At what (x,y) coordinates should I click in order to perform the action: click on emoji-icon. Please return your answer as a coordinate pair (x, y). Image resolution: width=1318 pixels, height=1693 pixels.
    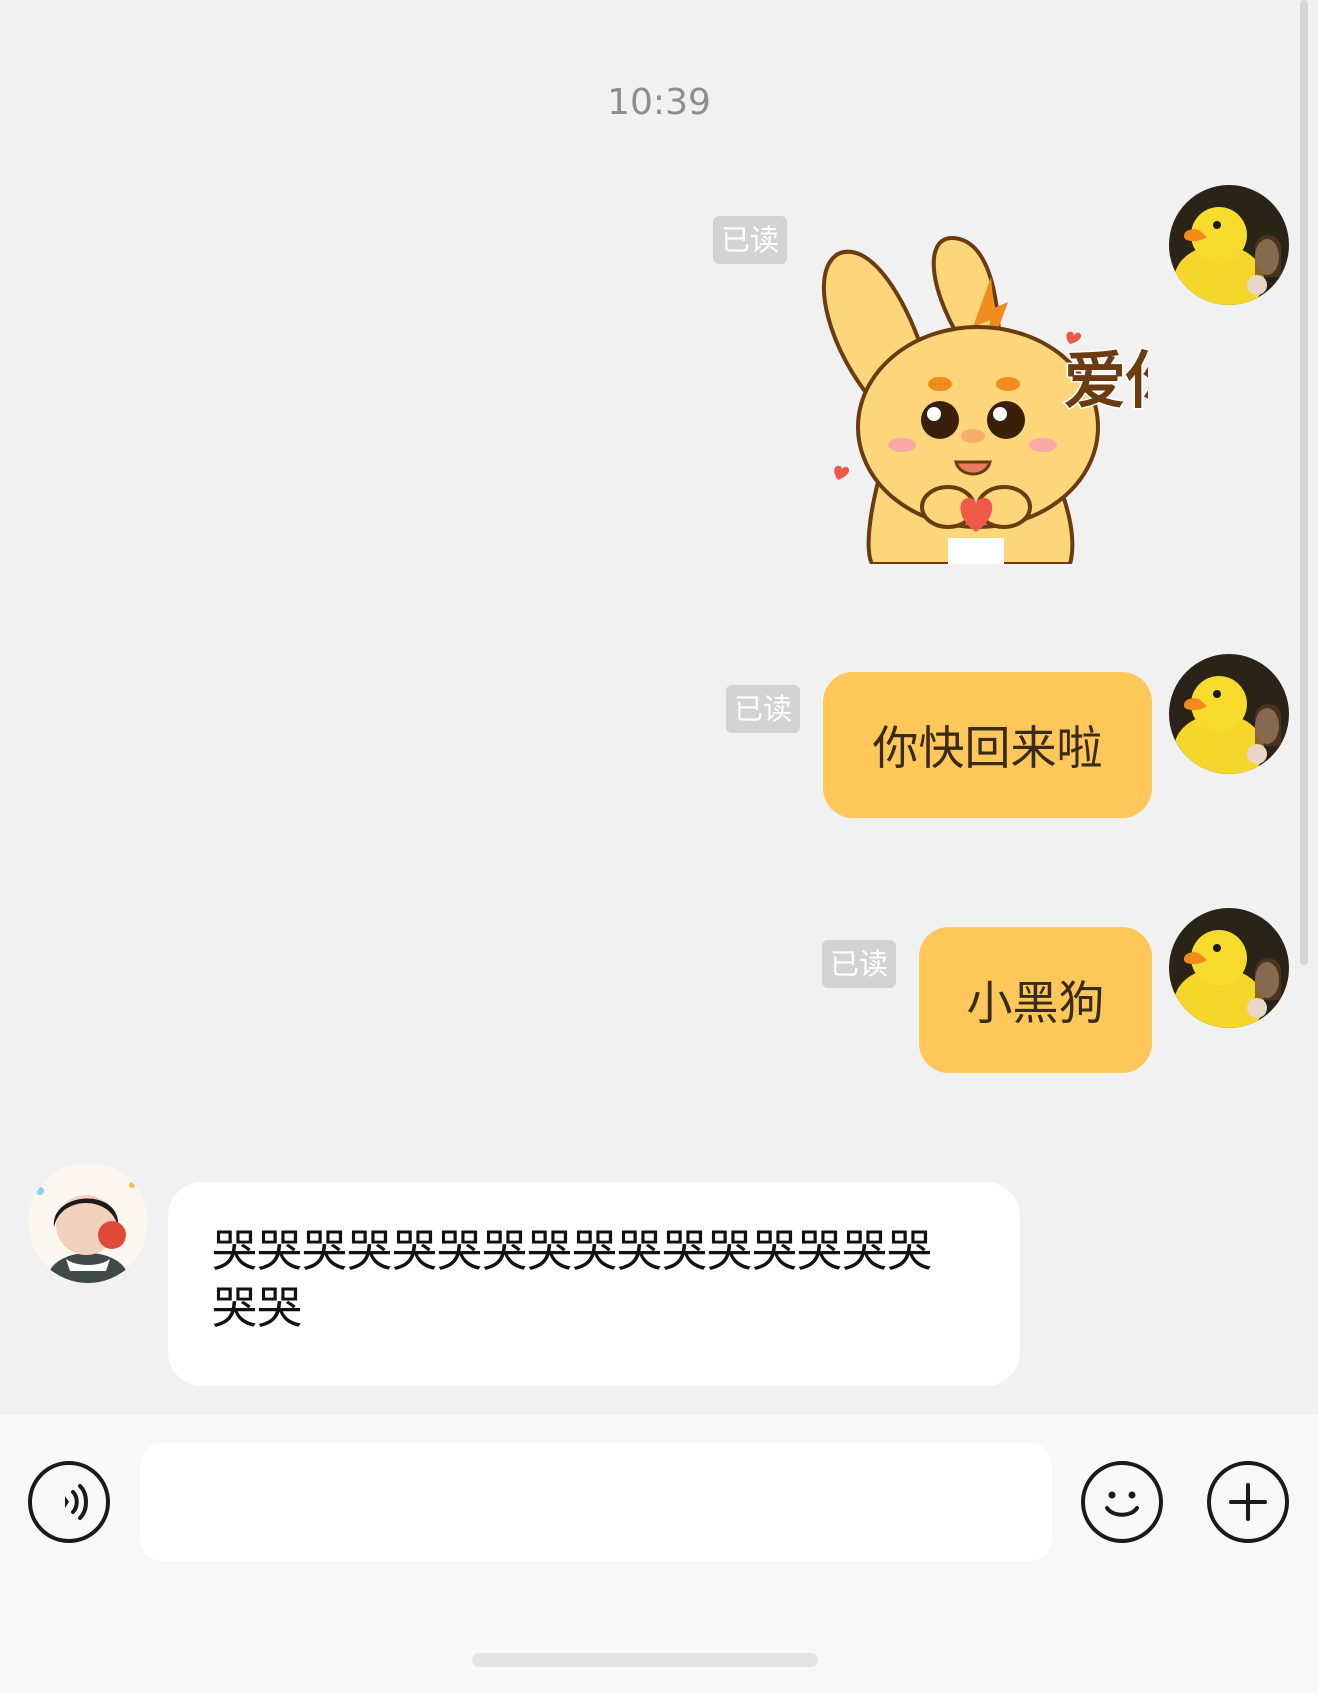
    Looking at the image, I should click on (1122, 1504).